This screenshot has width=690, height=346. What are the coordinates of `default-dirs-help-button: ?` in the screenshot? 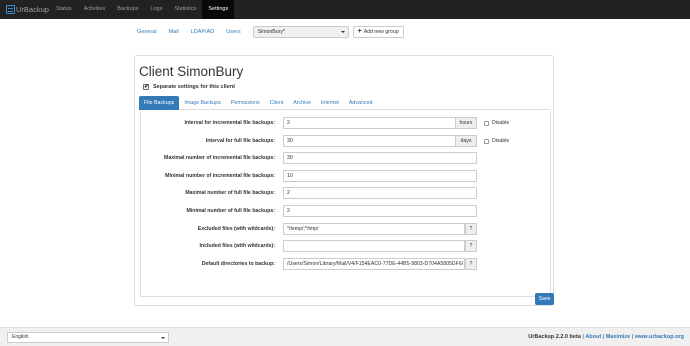 It's located at (471, 264).